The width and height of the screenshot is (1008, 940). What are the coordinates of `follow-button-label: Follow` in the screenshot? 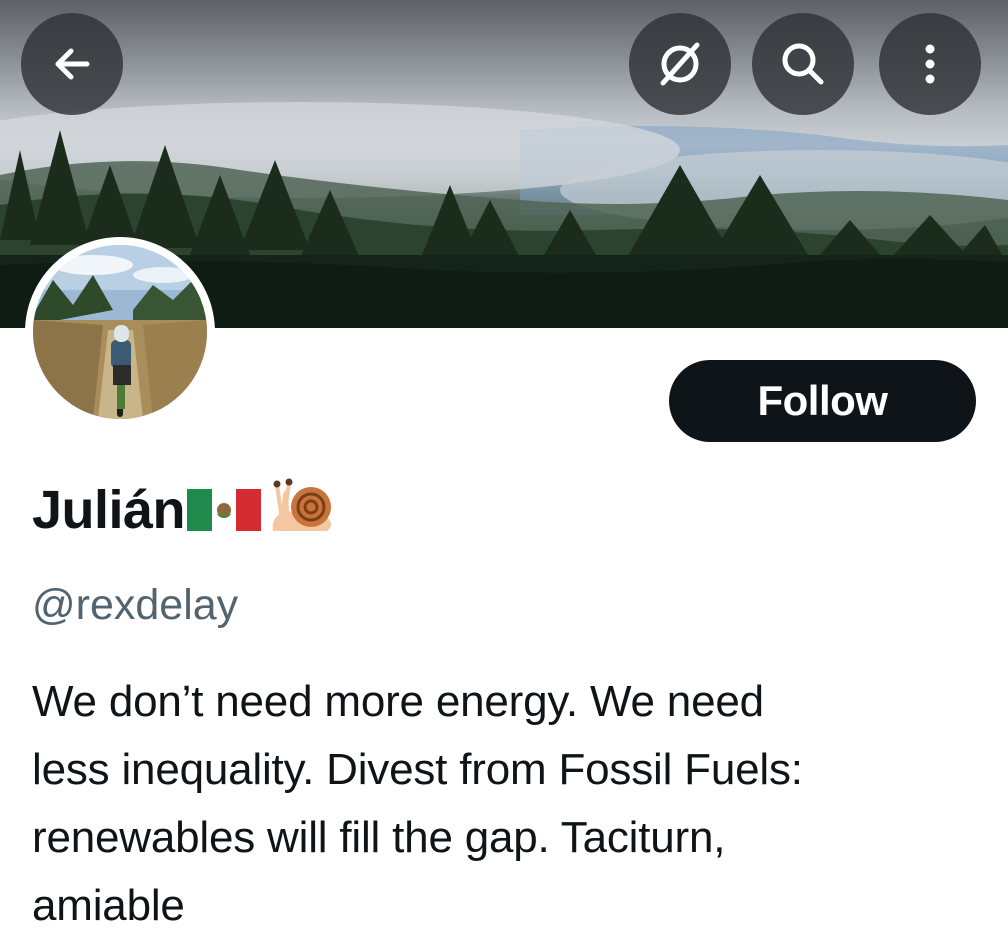 It's located at (822, 400).